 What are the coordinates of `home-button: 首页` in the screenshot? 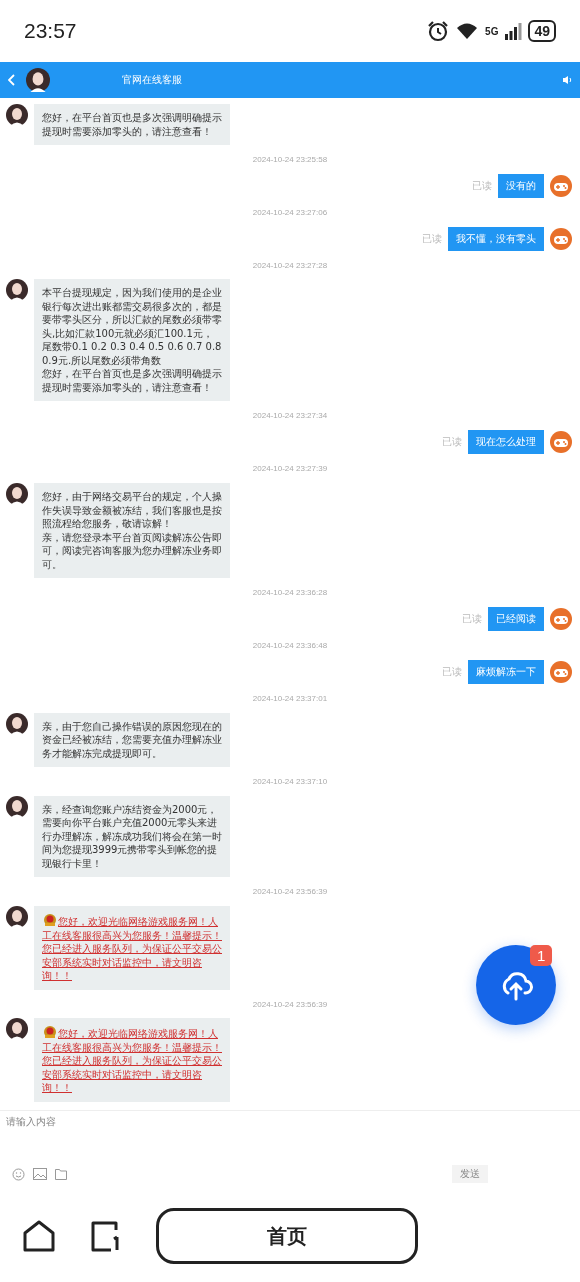 It's located at (287, 1236).